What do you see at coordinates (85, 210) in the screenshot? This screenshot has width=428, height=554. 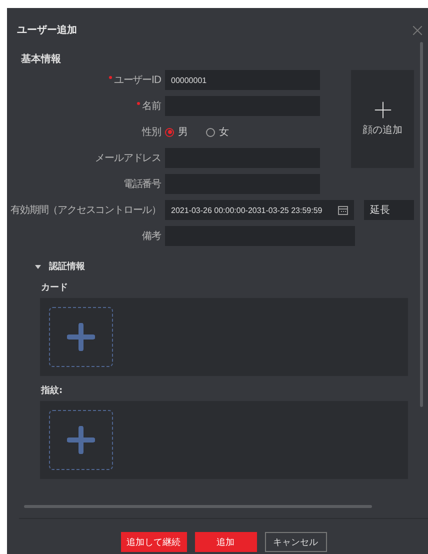 I see `field-label: 有効期間（アクセスコントロール）` at bounding box center [85, 210].